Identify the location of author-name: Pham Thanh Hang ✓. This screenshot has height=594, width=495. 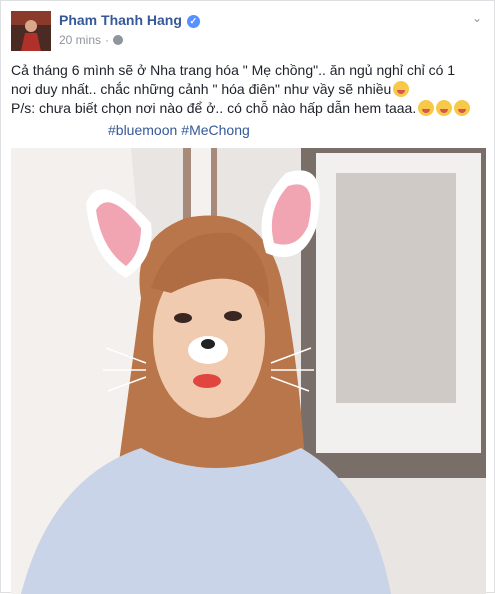
(129, 20).